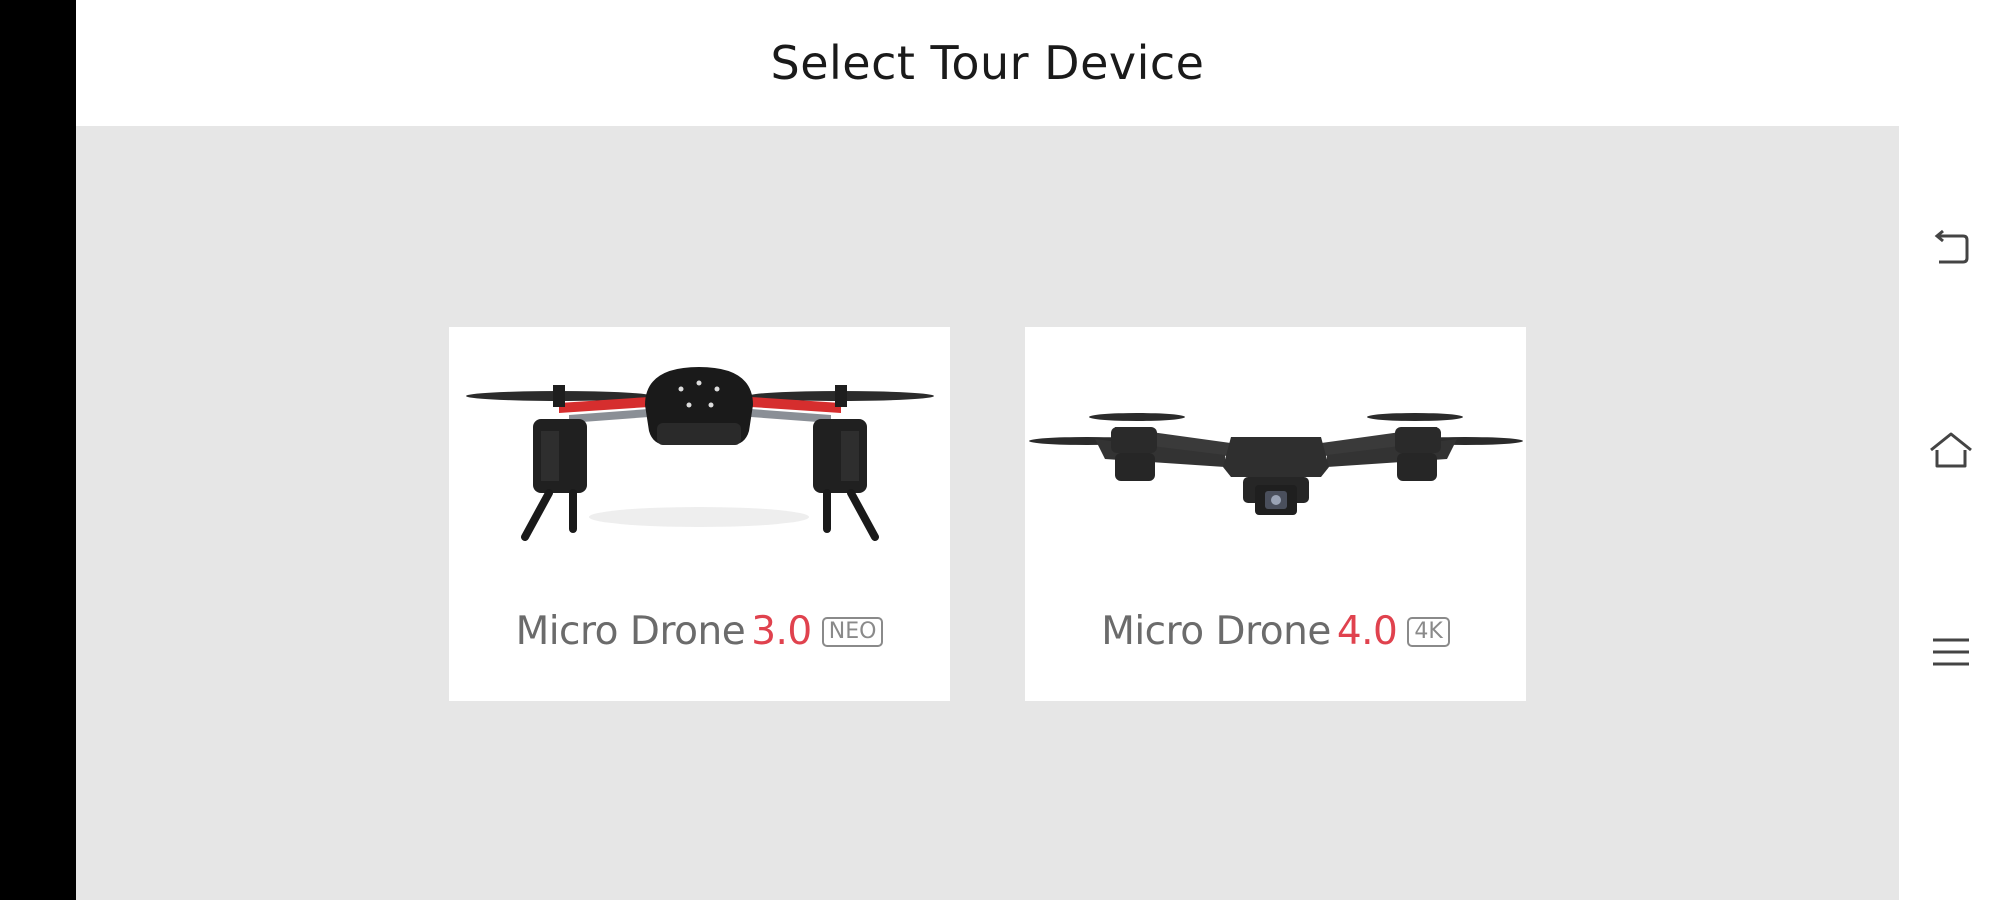  Describe the element at coordinates (700, 454) in the screenshot. I see `micro-drone-3-image` at that location.